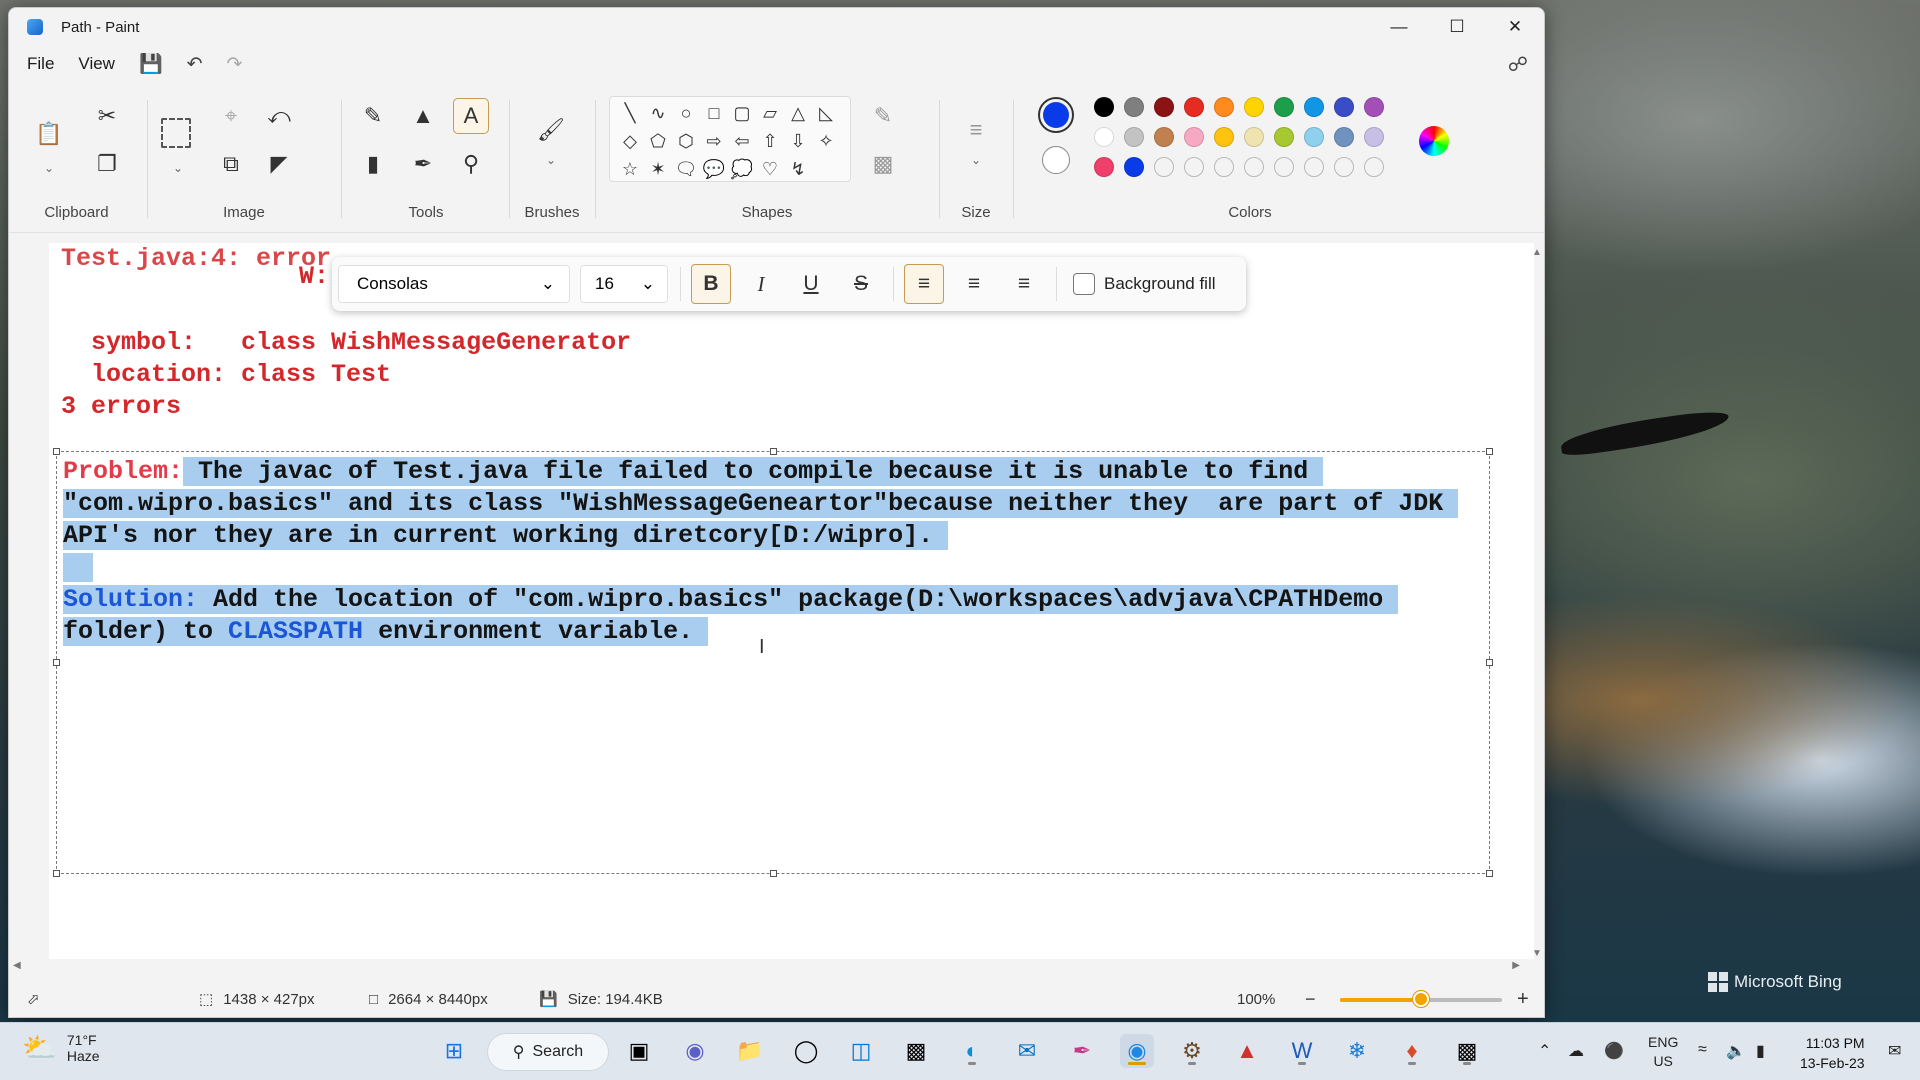 The height and width of the screenshot is (1080, 1920). Describe the element at coordinates (883, 164) in the screenshot. I see `shape-fill-icon: ▩` at that location.